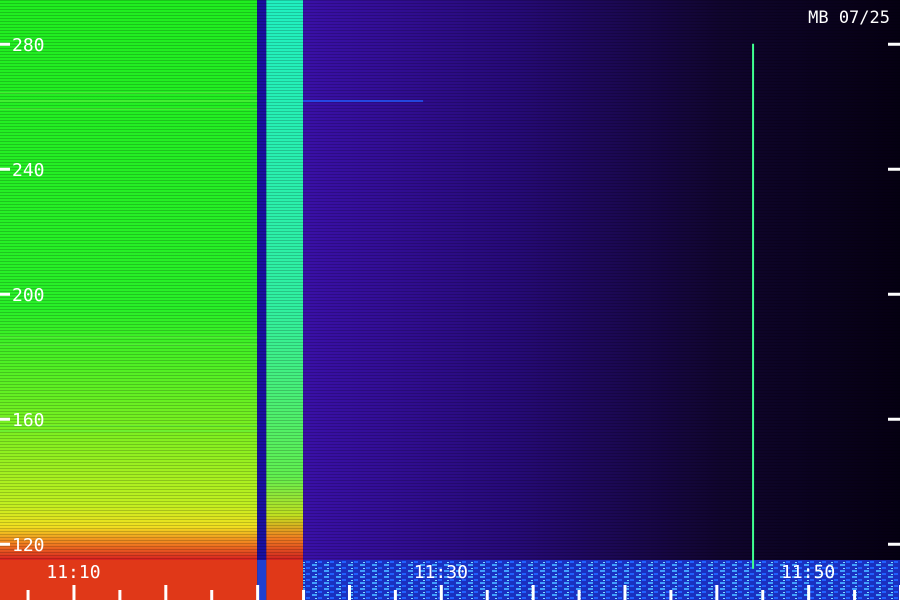  What do you see at coordinates (808, 572) in the screenshot?
I see `x-tick-label: 11:50` at bounding box center [808, 572].